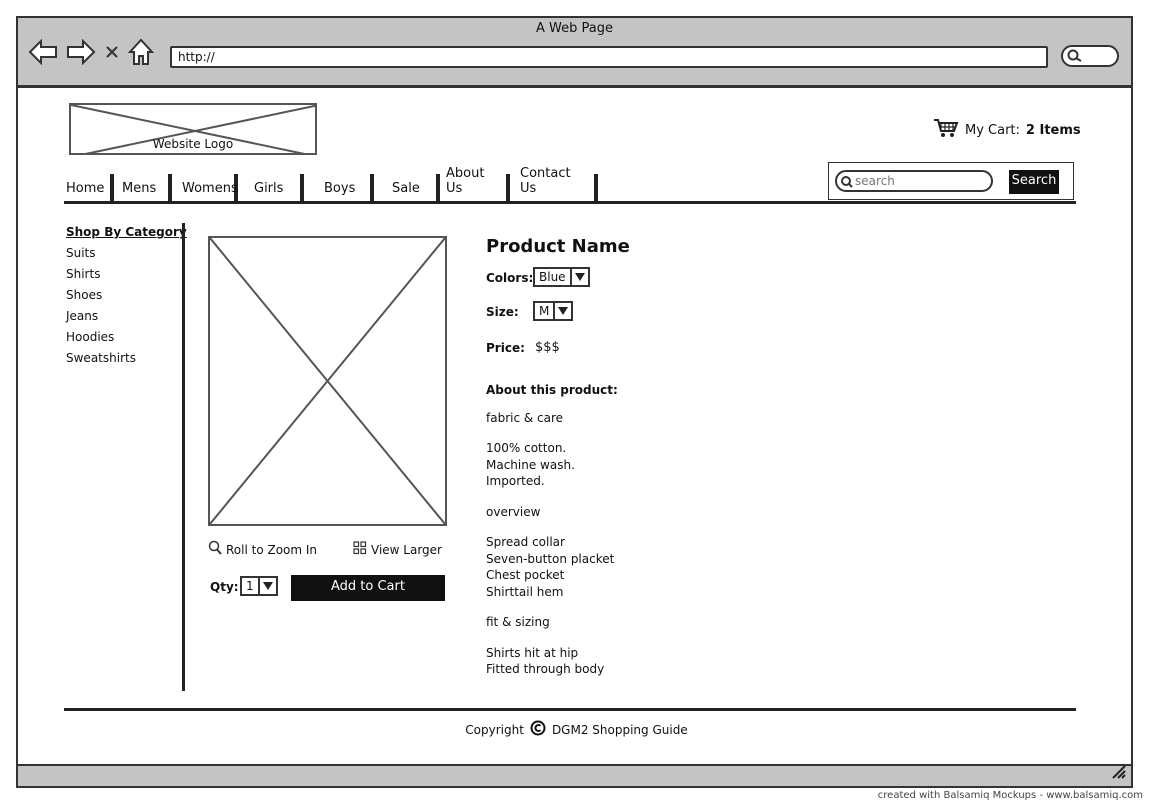 This screenshot has height=806, width=1149. I want to click on view-larger-link: View Larger, so click(397, 549).